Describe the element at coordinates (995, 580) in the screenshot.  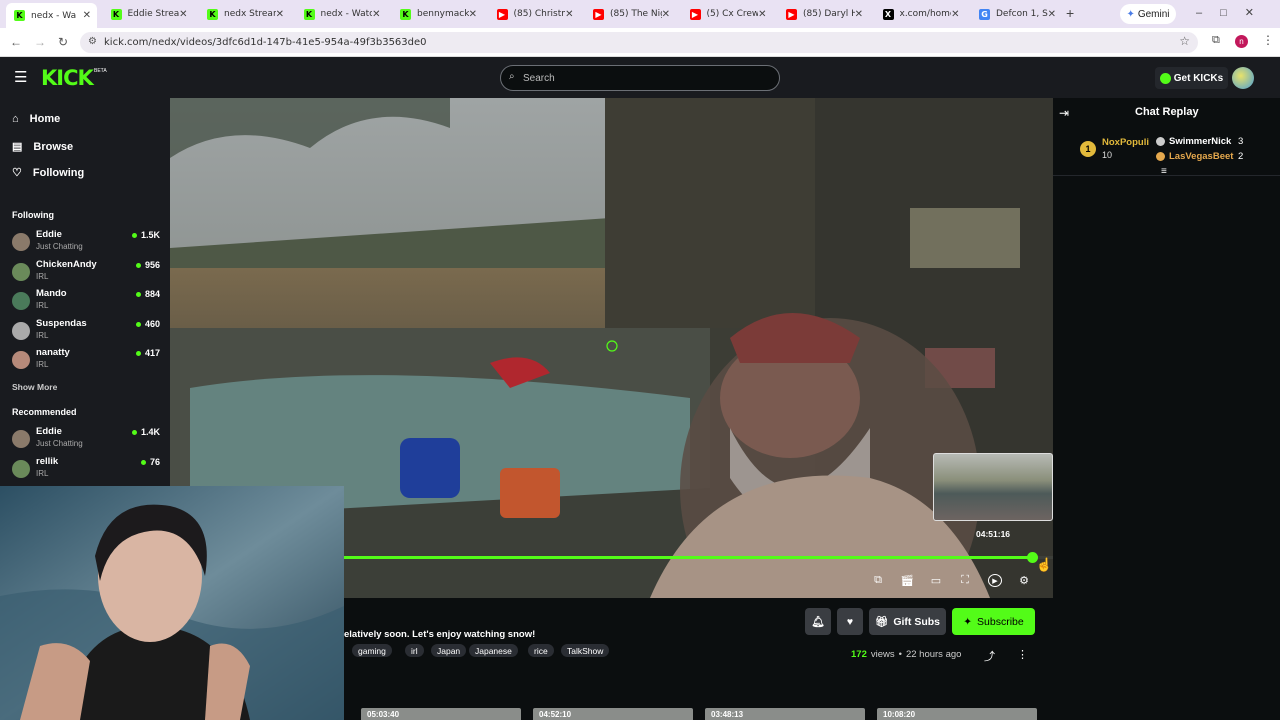
I see `autoplay-icon: ▶` at that location.